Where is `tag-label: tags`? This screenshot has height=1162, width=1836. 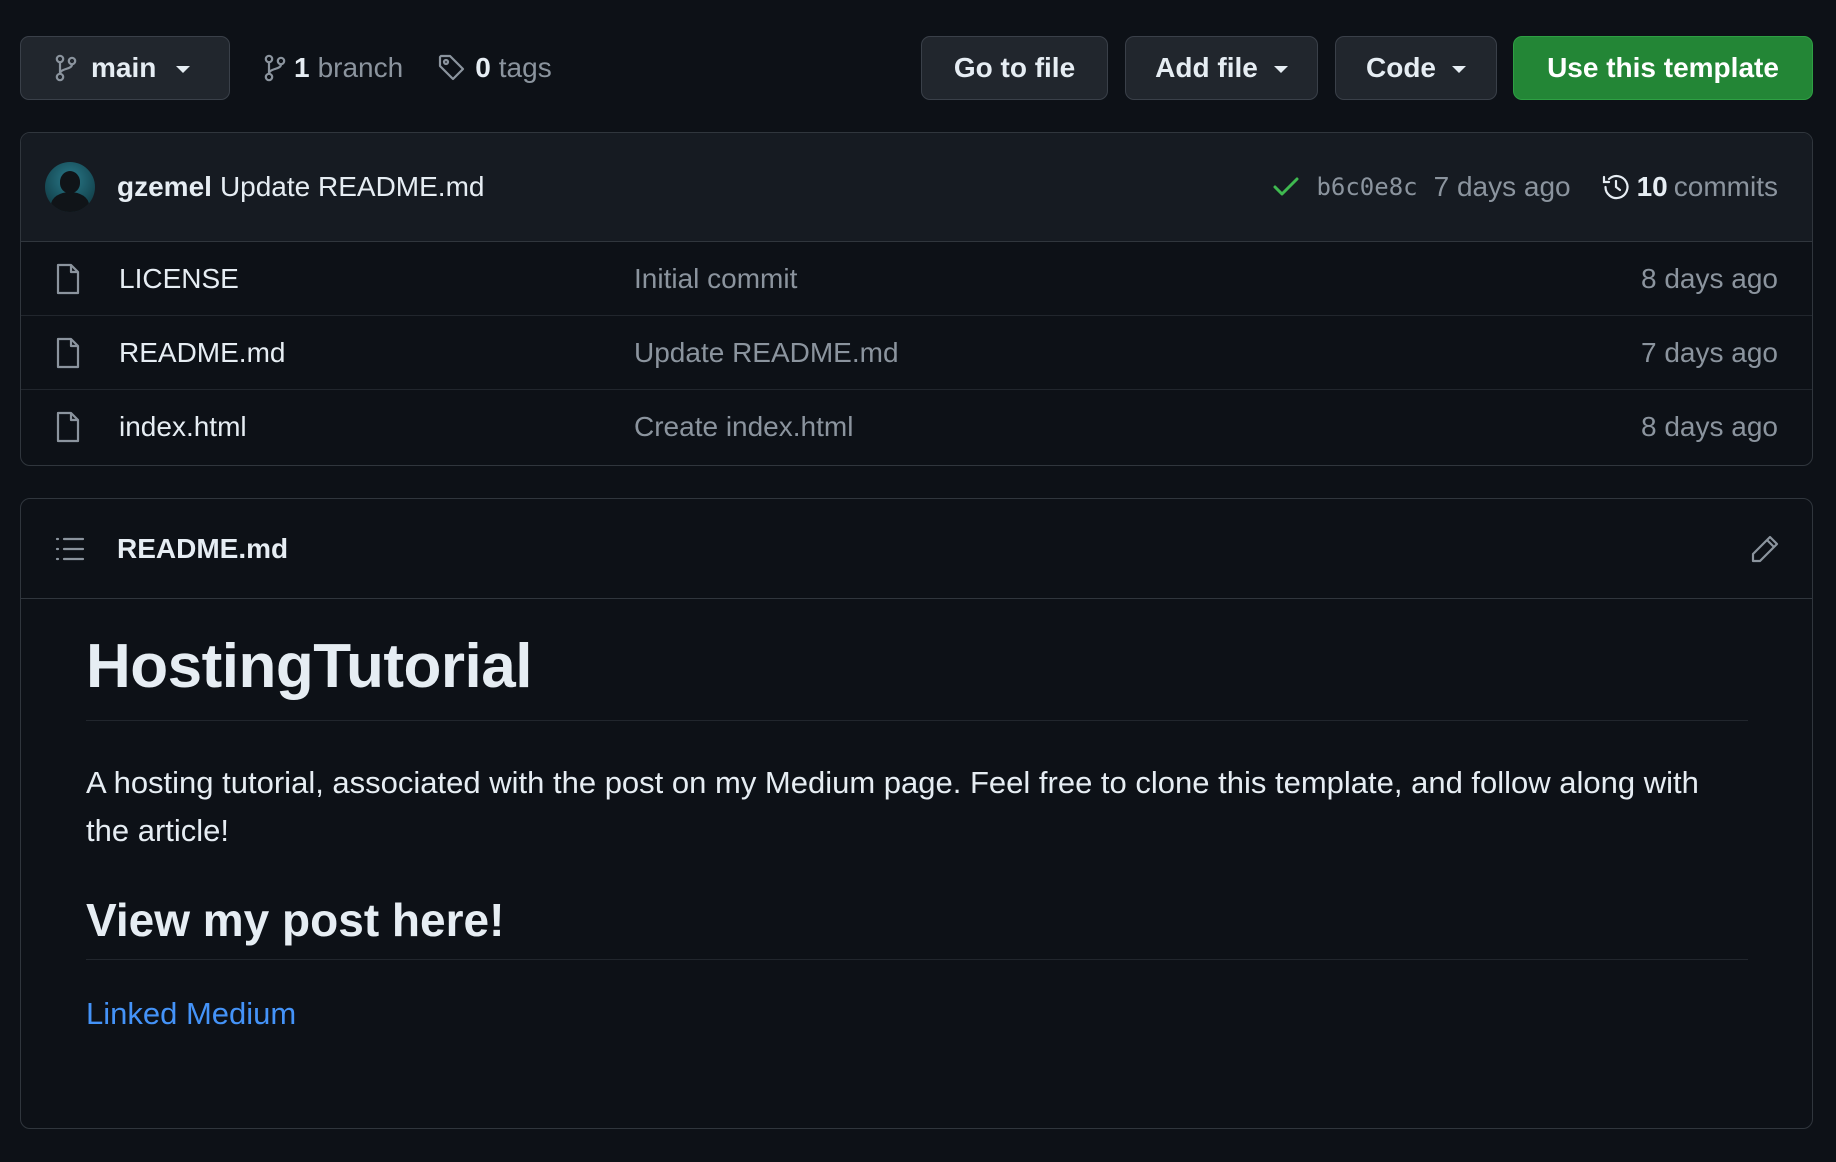
tag-label: tags is located at coordinates (525, 67).